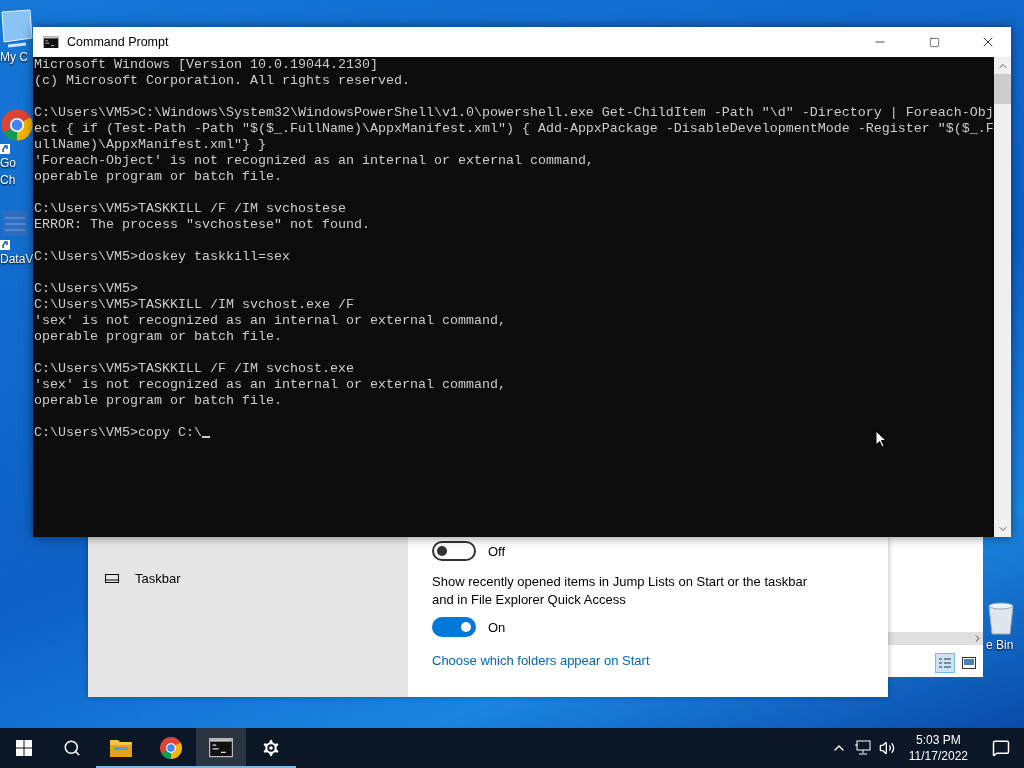 The image size is (1024, 768). Describe the element at coordinates (938, 756) in the screenshot. I see `date: 11/17/2022` at that location.